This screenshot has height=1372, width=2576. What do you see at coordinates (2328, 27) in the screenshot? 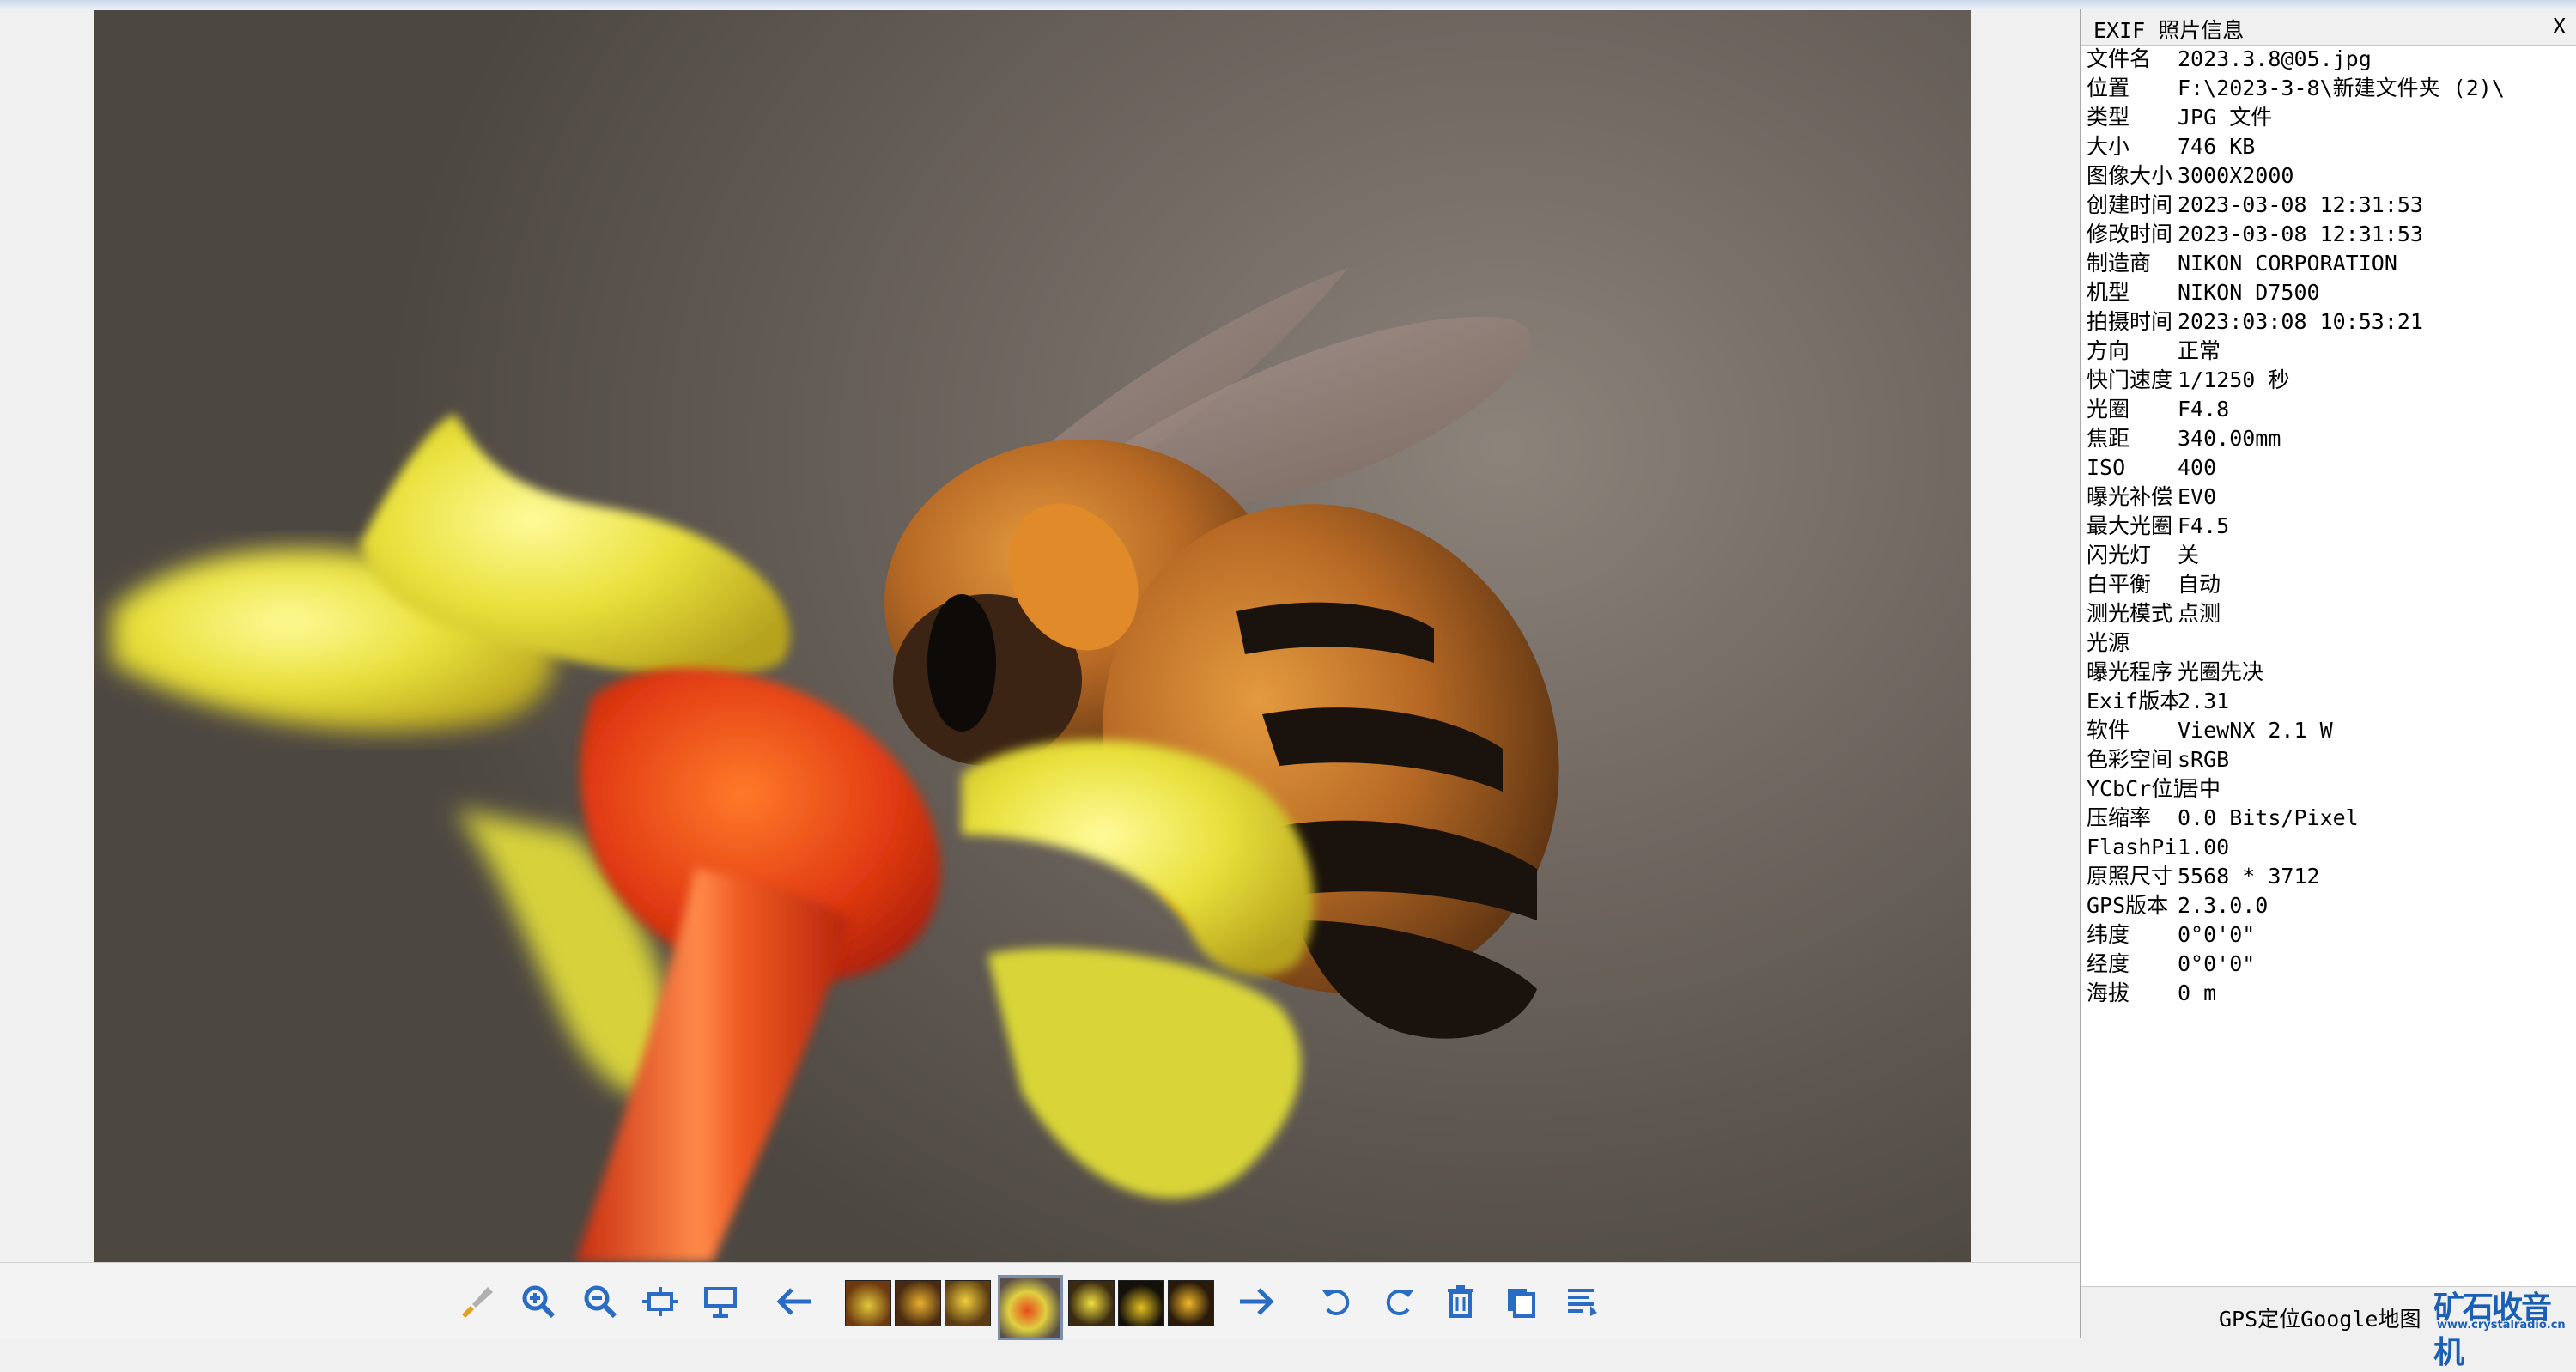
I see `exif-panel-header: EXIF 照片信息 X` at bounding box center [2328, 27].